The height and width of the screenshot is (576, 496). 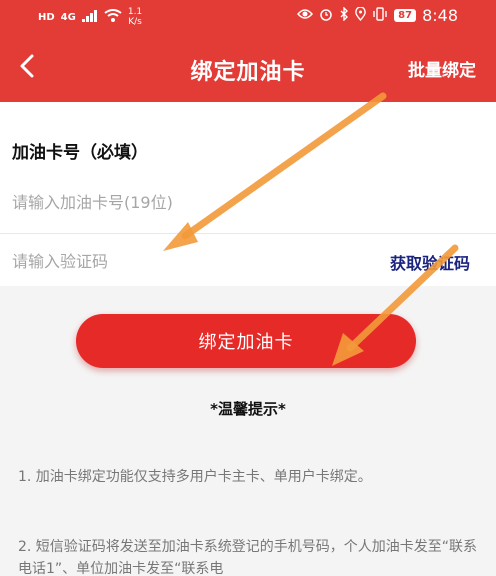 I want to click on tips-title: *温馨提示*, so click(x=248, y=409).